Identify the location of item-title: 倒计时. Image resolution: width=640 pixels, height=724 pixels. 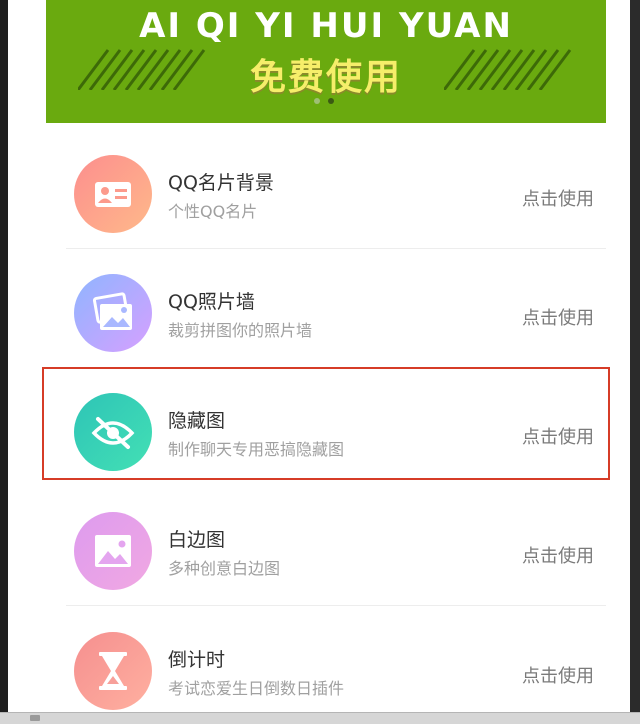
(197, 660).